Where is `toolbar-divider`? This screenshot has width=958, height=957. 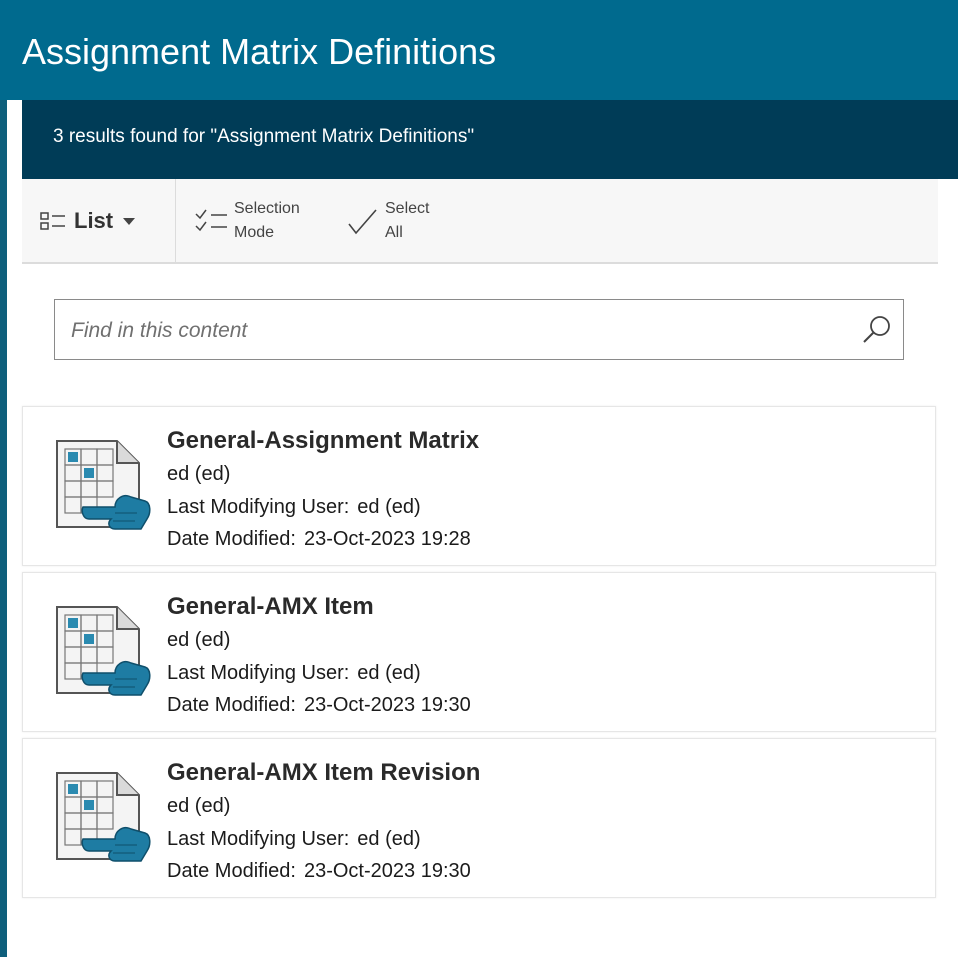
toolbar-divider is located at coordinates (175, 220).